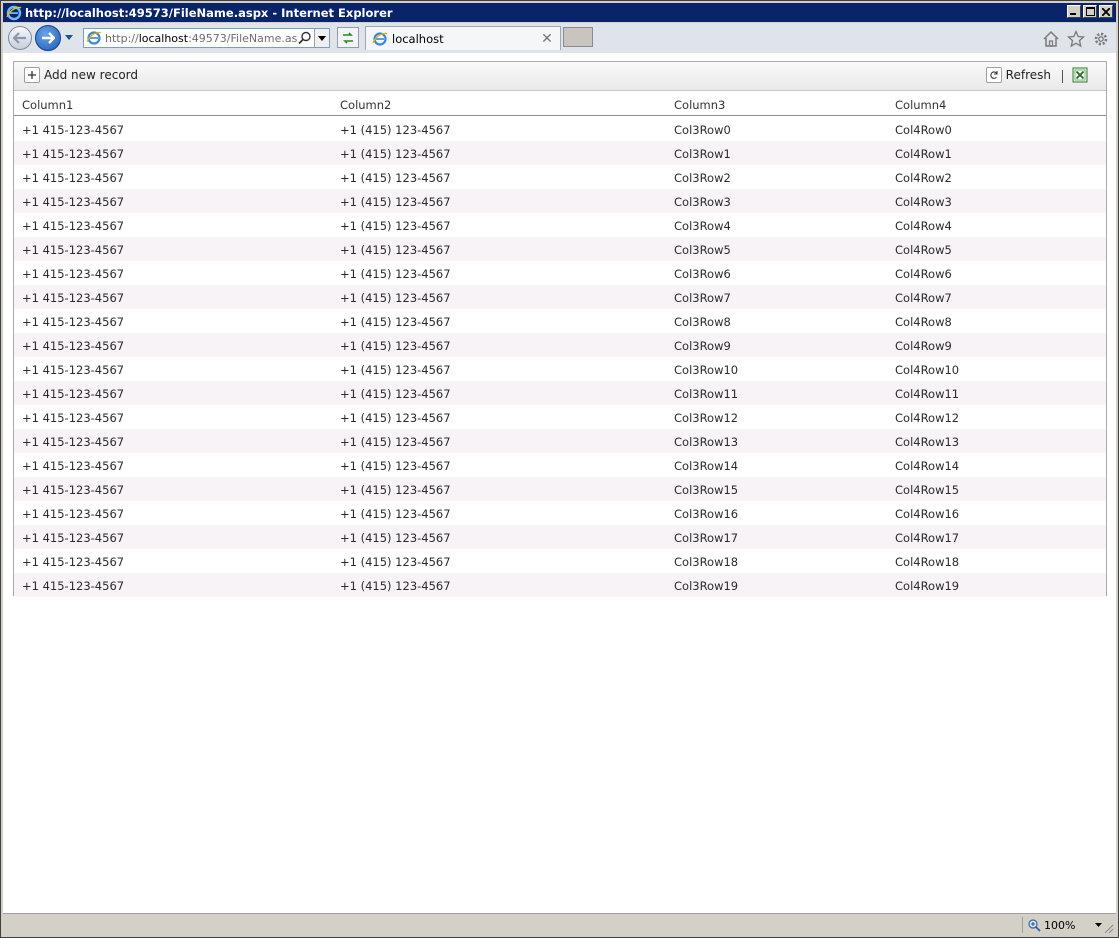  What do you see at coordinates (699, 105) in the screenshot?
I see `column-header-3: Column3` at bounding box center [699, 105].